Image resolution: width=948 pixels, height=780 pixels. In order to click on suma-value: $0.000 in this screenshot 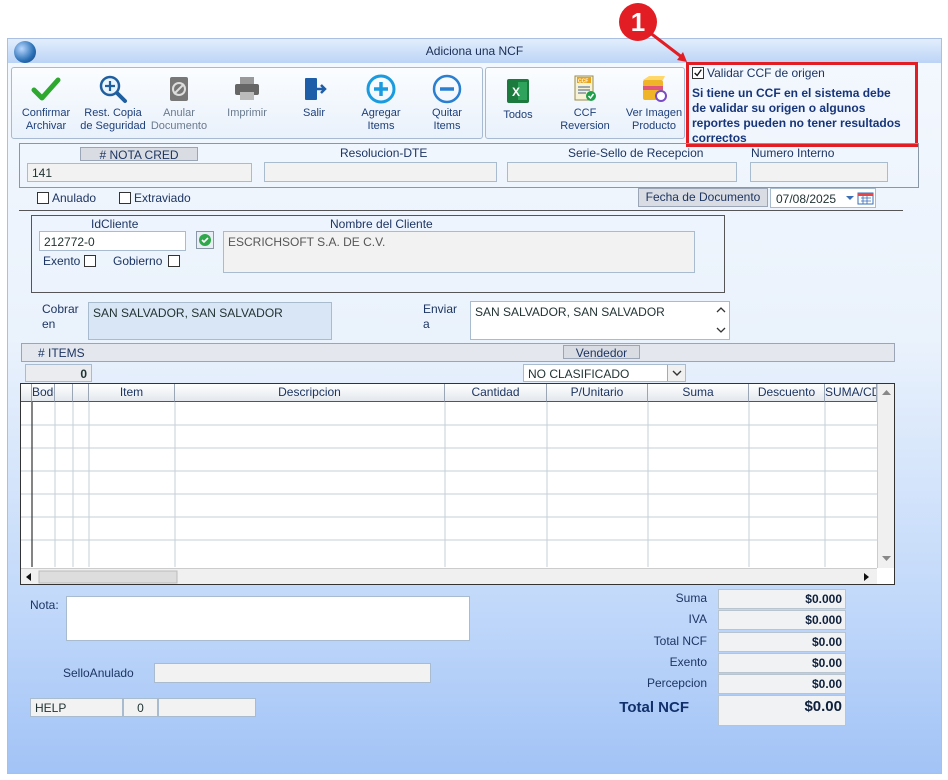, I will do `click(782, 599)`.